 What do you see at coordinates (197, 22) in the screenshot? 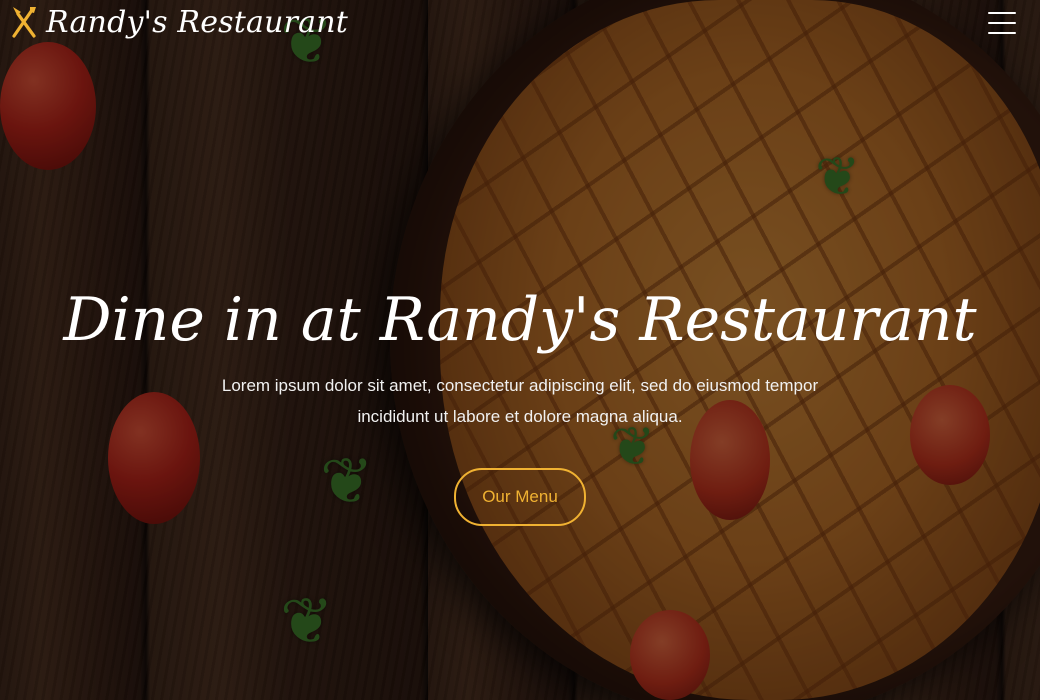
I see `brand-name: Randy's Restaurant` at bounding box center [197, 22].